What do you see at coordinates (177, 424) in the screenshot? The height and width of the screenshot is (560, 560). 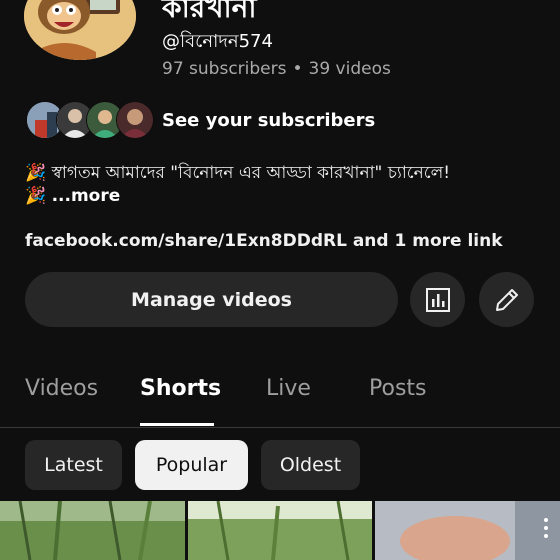 I see `active-tab-indicator` at bounding box center [177, 424].